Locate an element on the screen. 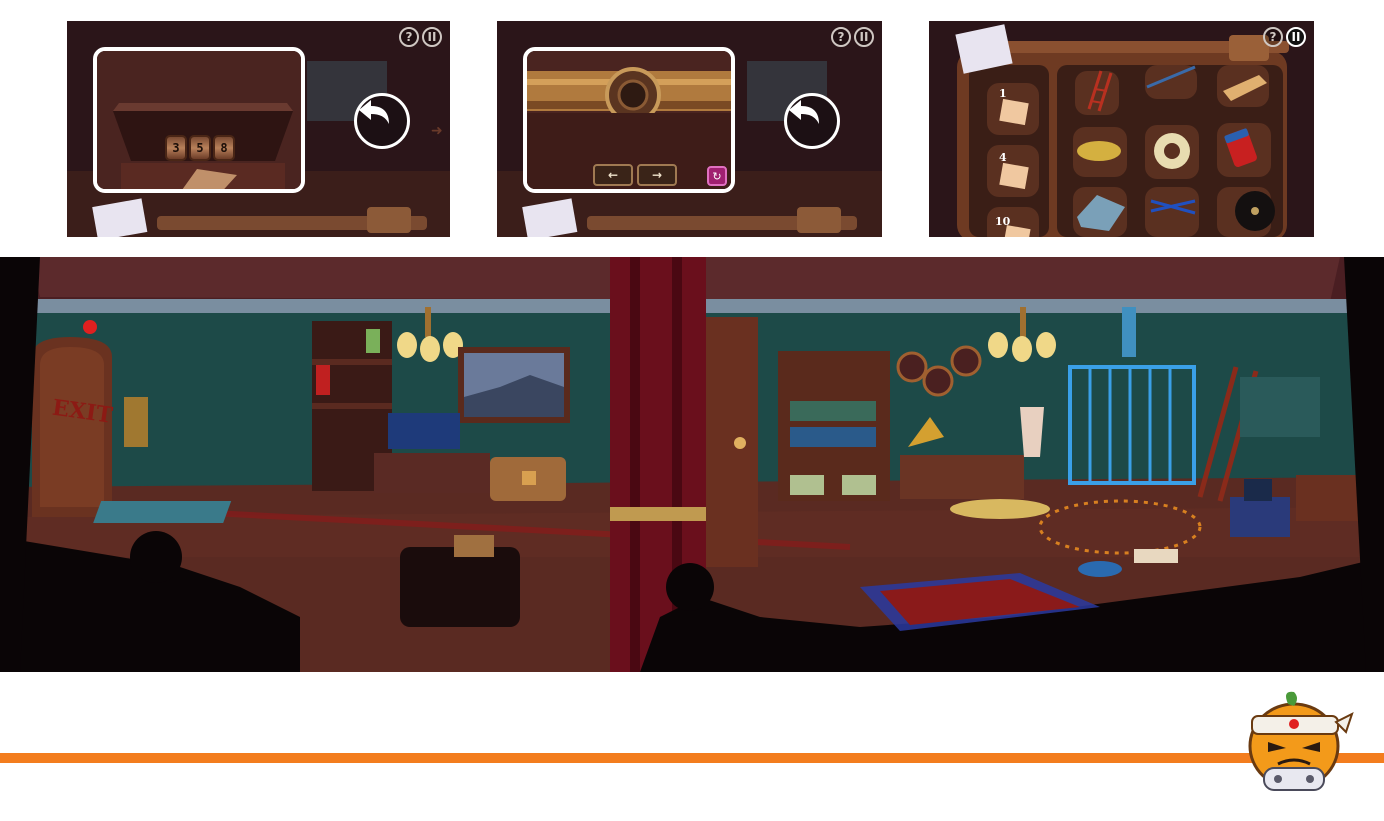  thumbnail-inventory: ? II 1 4 10 is located at coordinates (1121, 129).